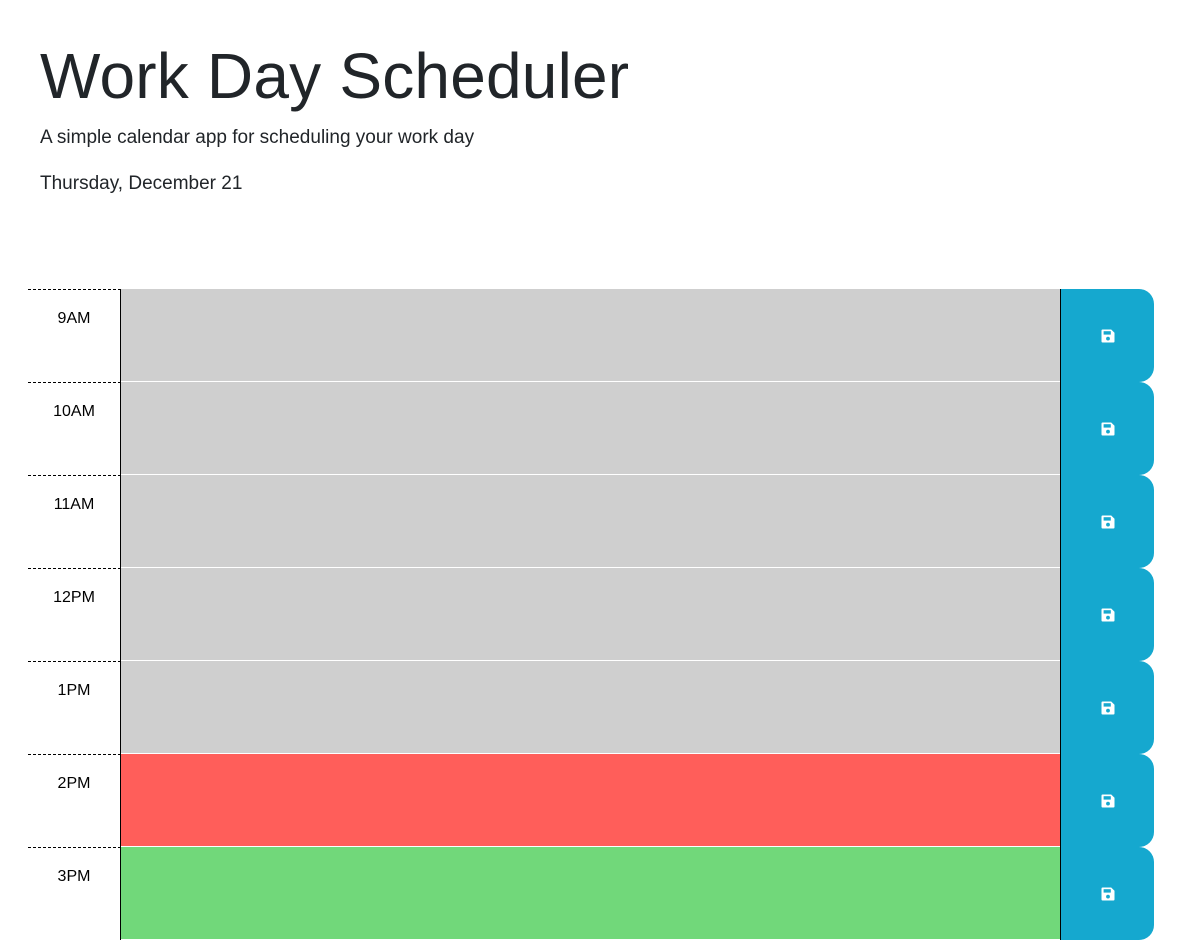  Describe the element at coordinates (74, 428) in the screenshot. I see `hour-label: 10AM` at that location.